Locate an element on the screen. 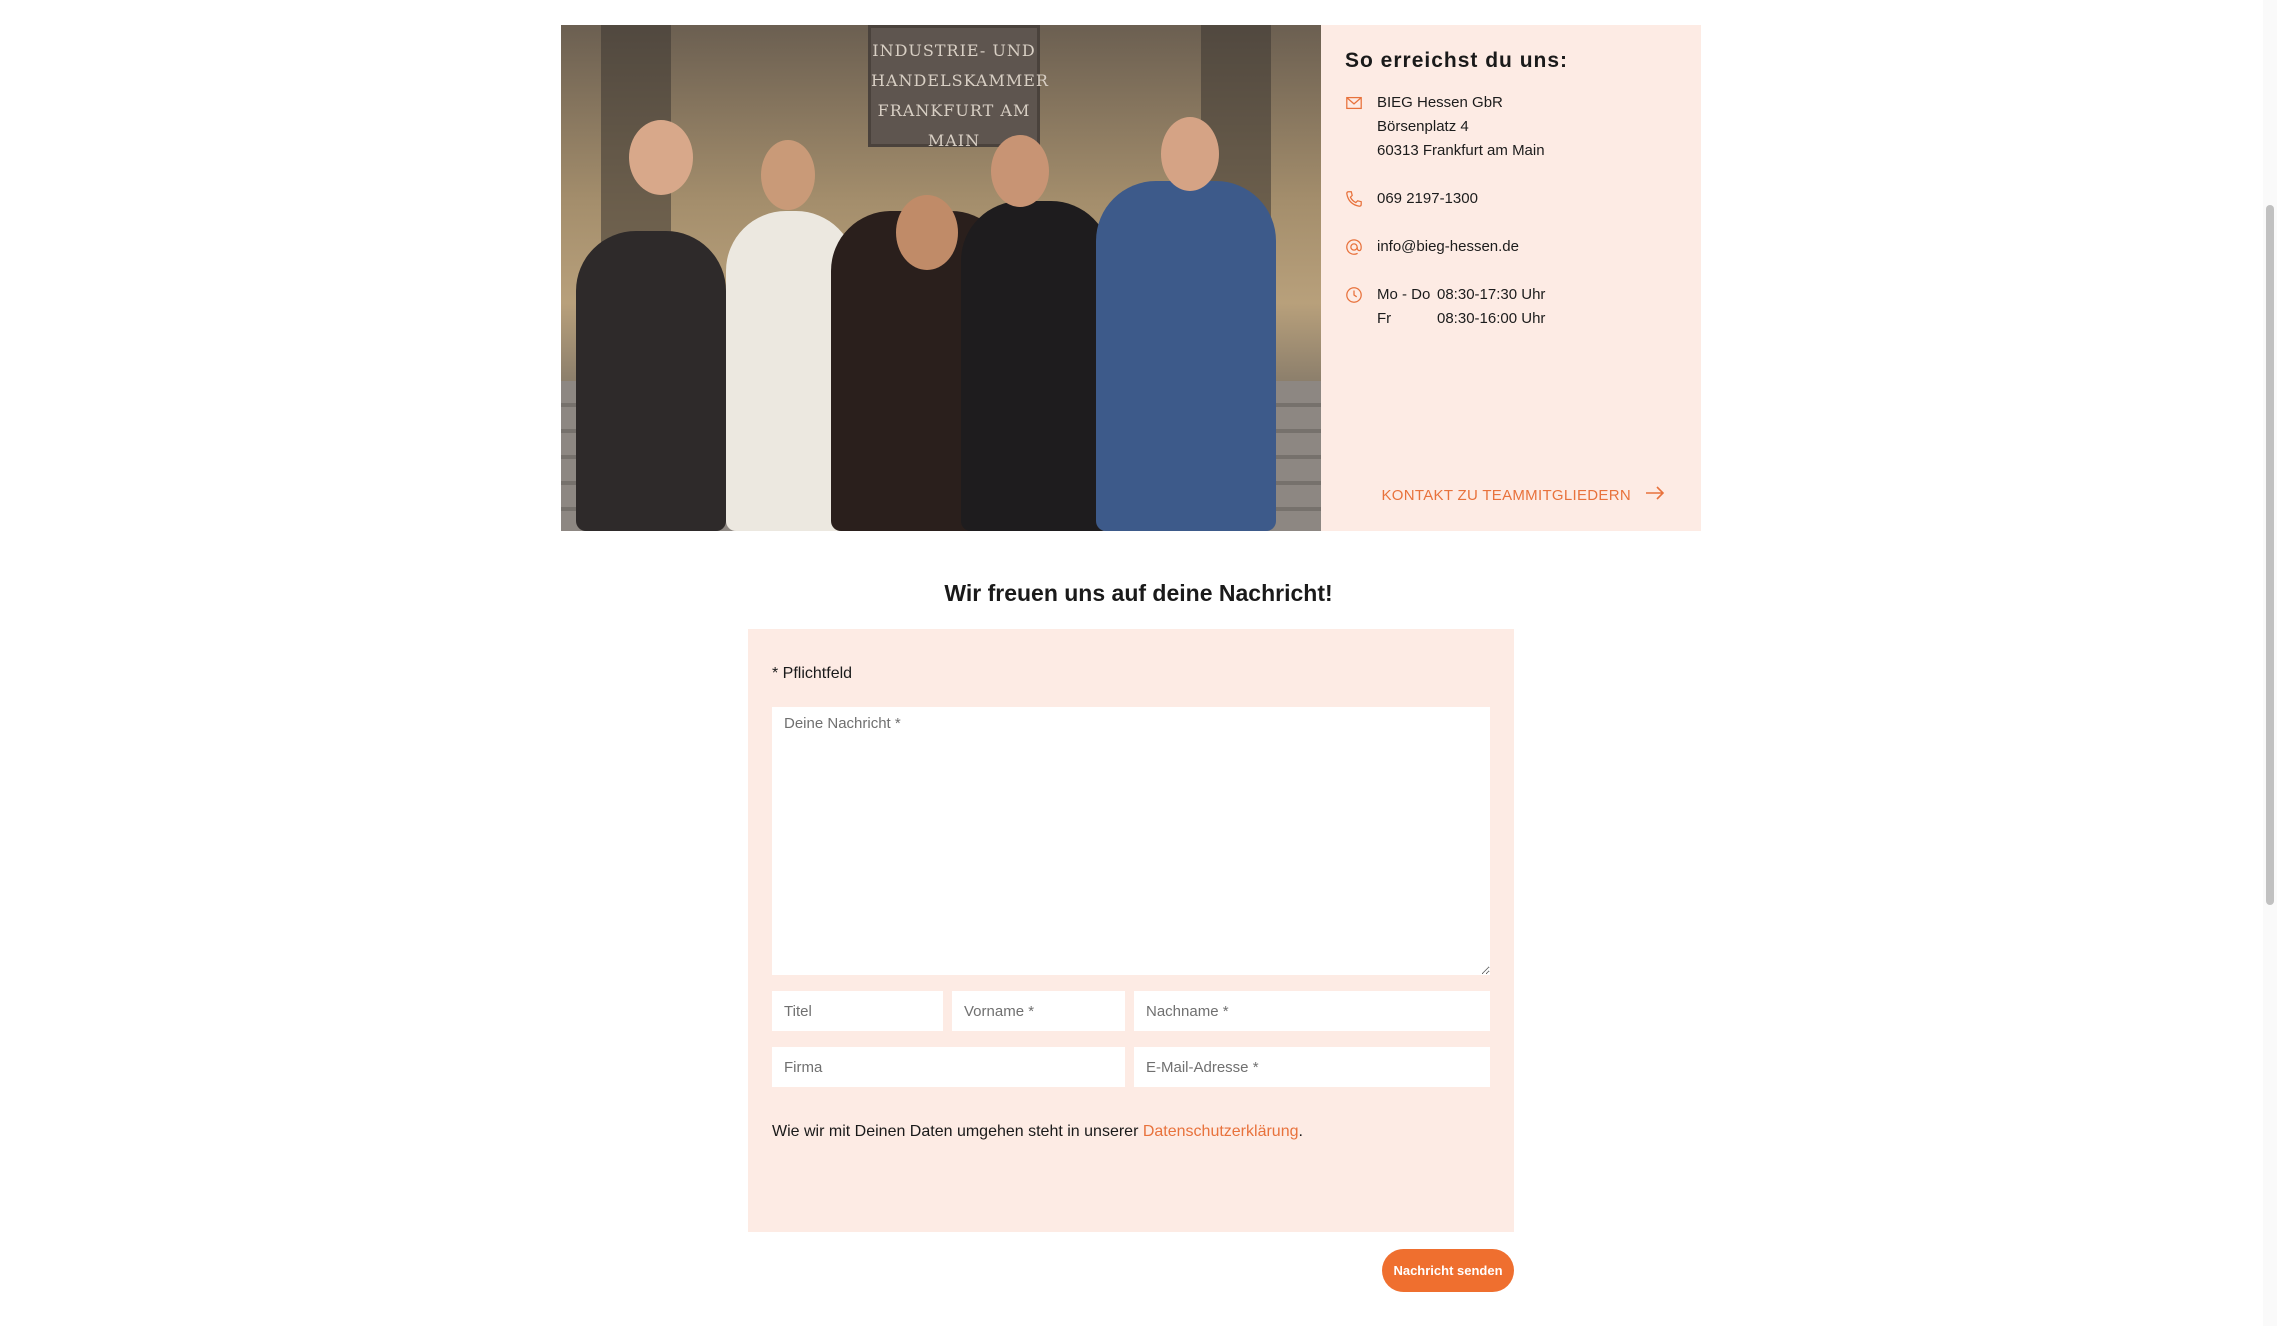 The width and height of the screenshot is (2277, 1326). firstname-field is located at coordinates (1038, 1011).